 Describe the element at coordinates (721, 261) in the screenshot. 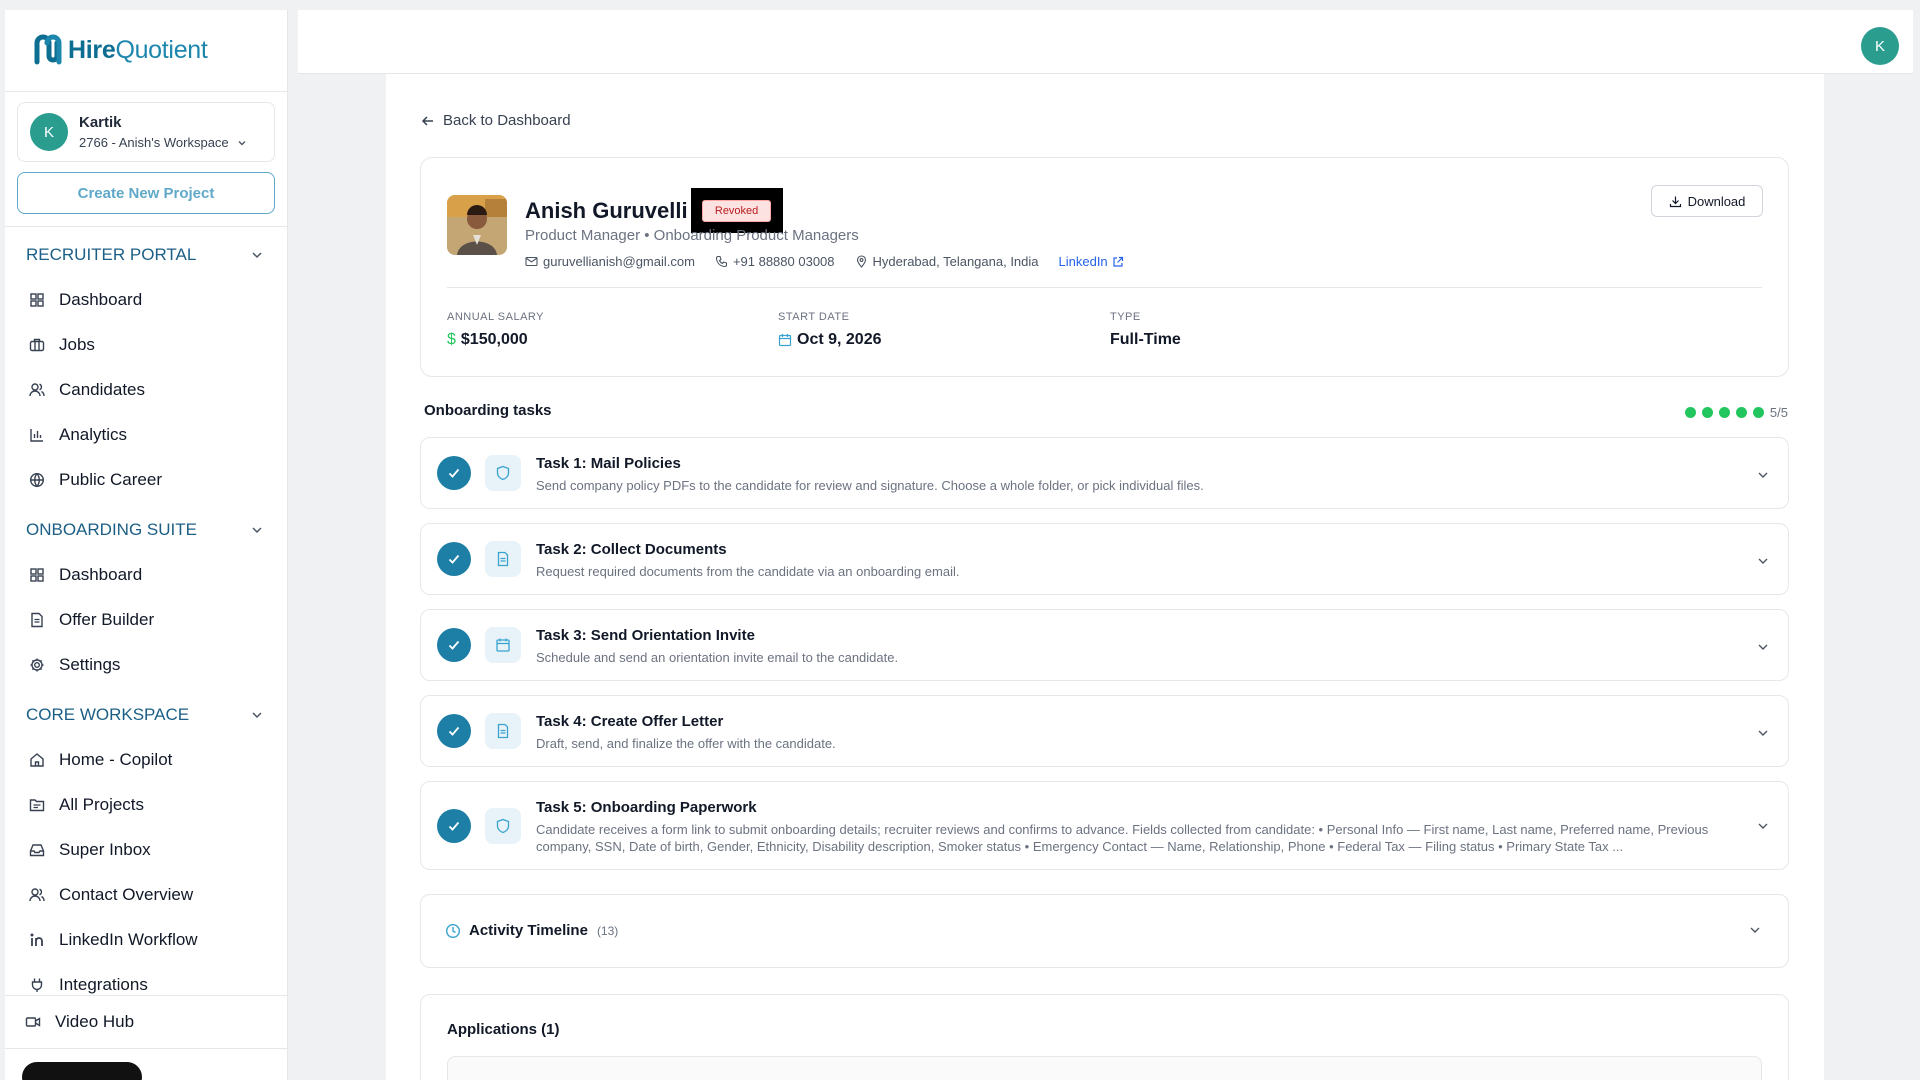

I see `phone-icon` at that location.